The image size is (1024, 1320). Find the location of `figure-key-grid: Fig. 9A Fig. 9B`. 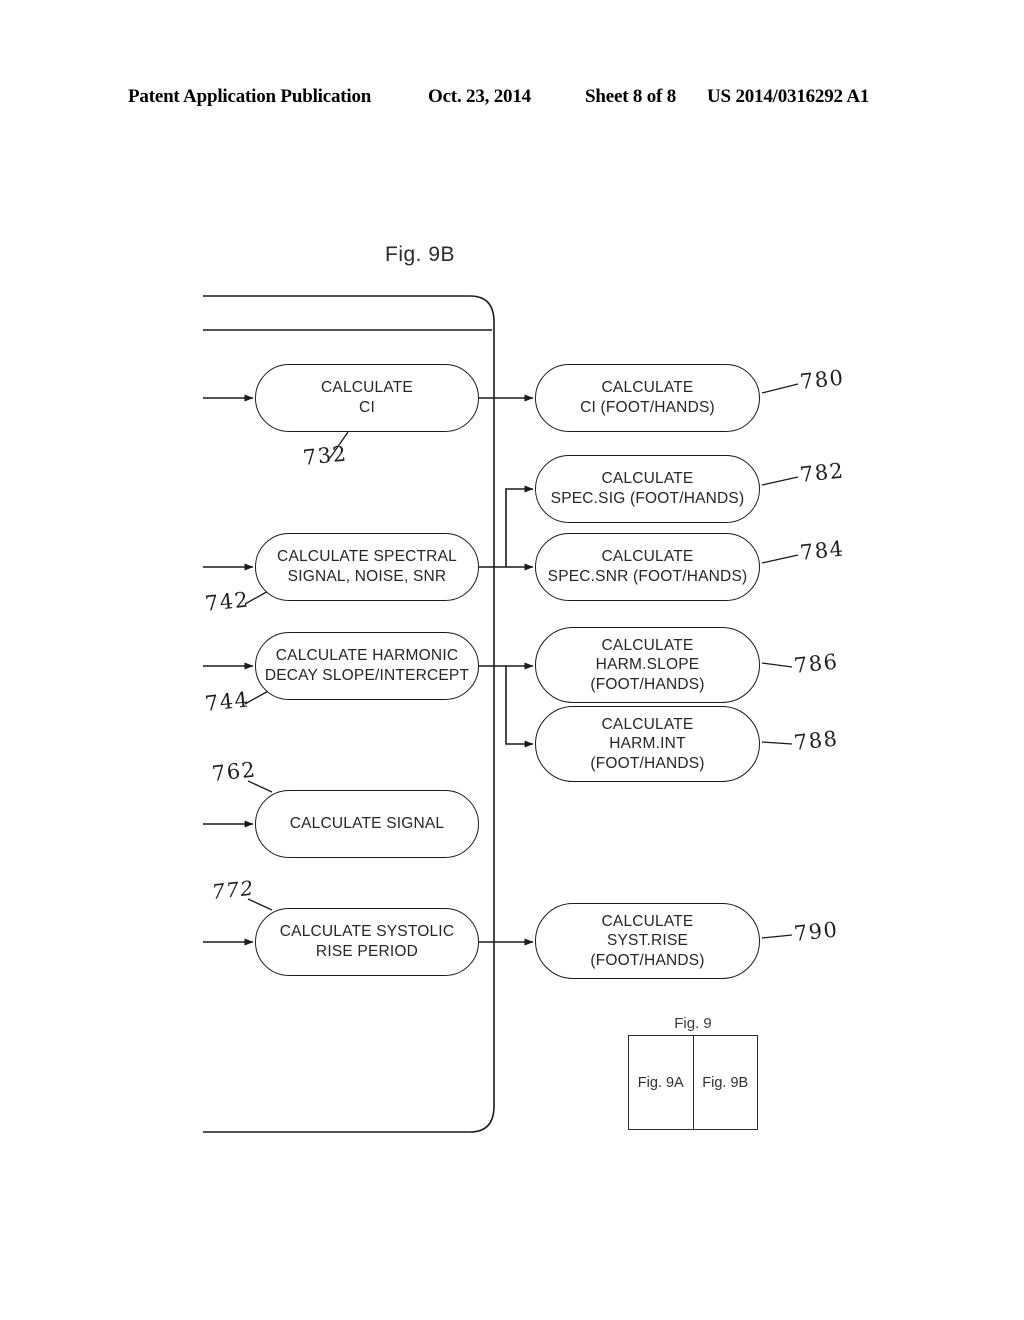

figure-key-grid: Fig. 9A Fig. 9B is located at coordinates (693, 1082).